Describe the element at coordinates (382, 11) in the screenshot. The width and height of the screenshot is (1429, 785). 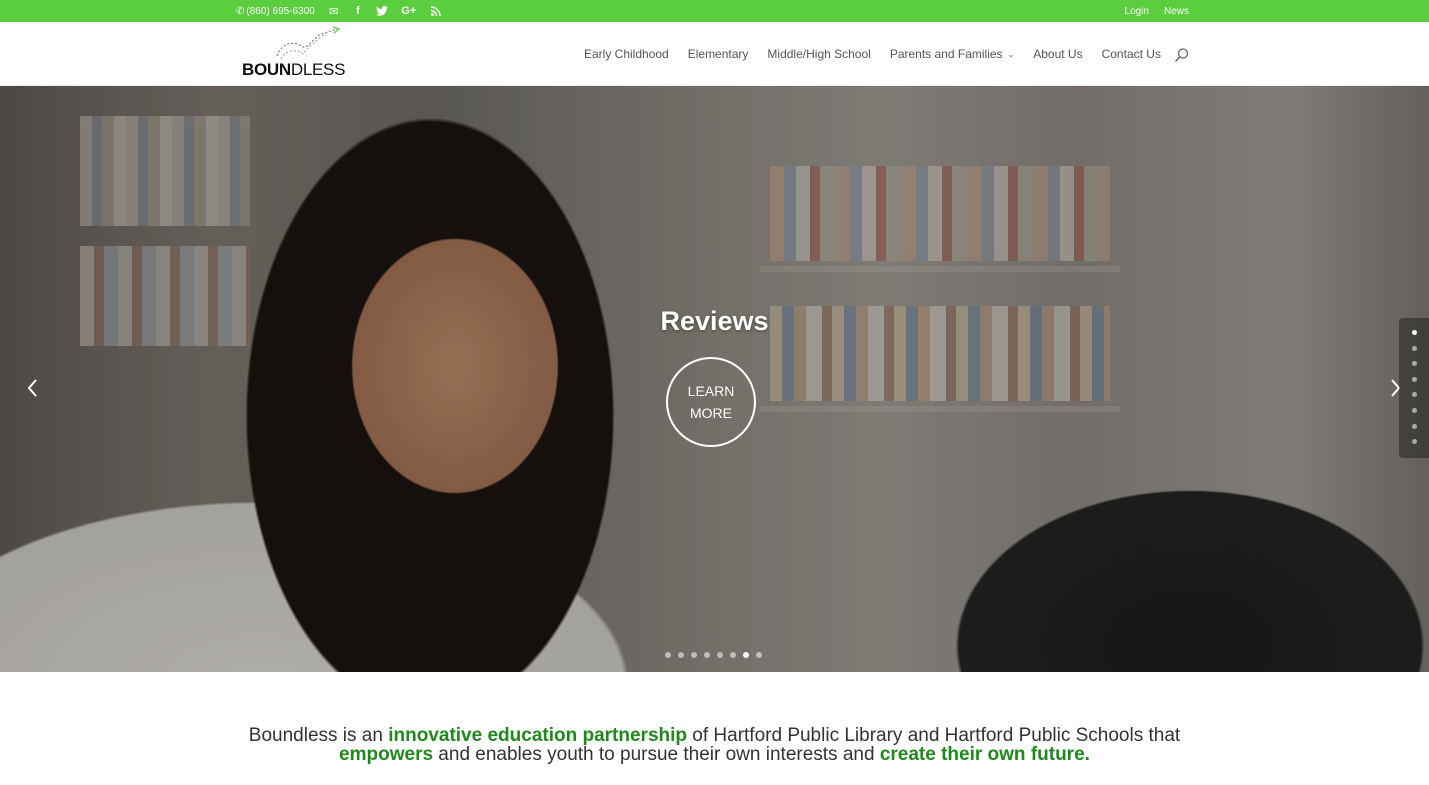
I see `twitter-icon` at that location.